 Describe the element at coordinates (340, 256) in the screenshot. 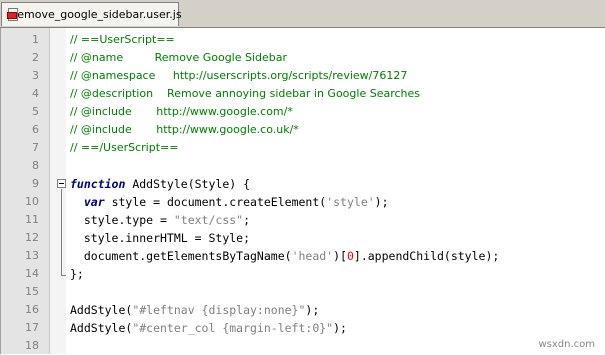

I see `line-text: )[` at that location.